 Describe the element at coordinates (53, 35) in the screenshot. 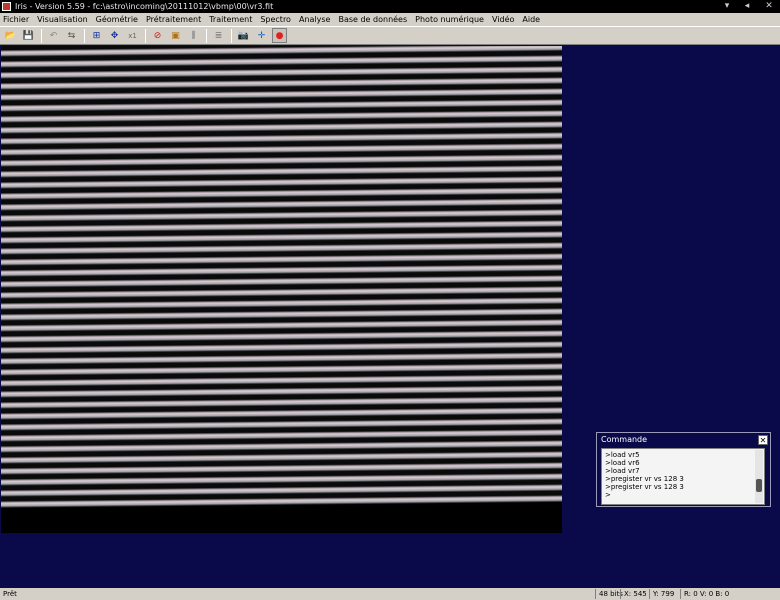

I see `undo-icon: ↶` at that location.